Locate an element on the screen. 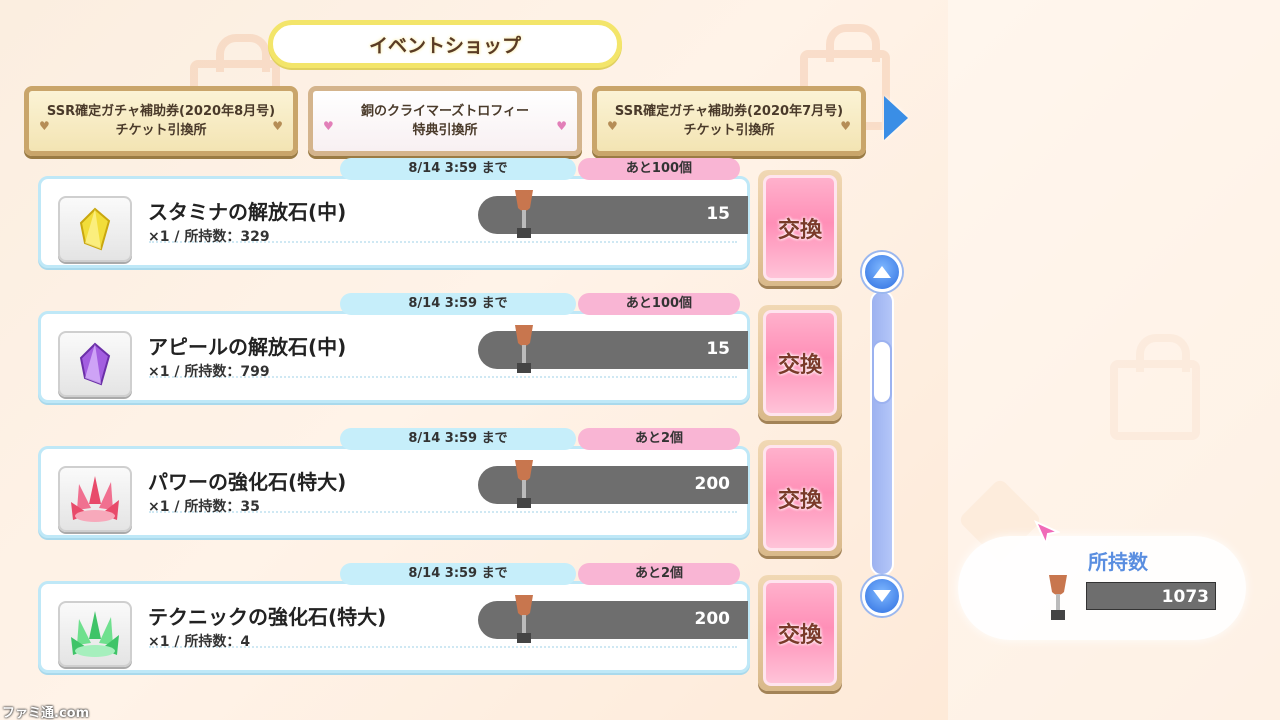 The height and width of the screenshot is (720, 1280). tab-next-arrow-icon is located at coordinates (896, 118).